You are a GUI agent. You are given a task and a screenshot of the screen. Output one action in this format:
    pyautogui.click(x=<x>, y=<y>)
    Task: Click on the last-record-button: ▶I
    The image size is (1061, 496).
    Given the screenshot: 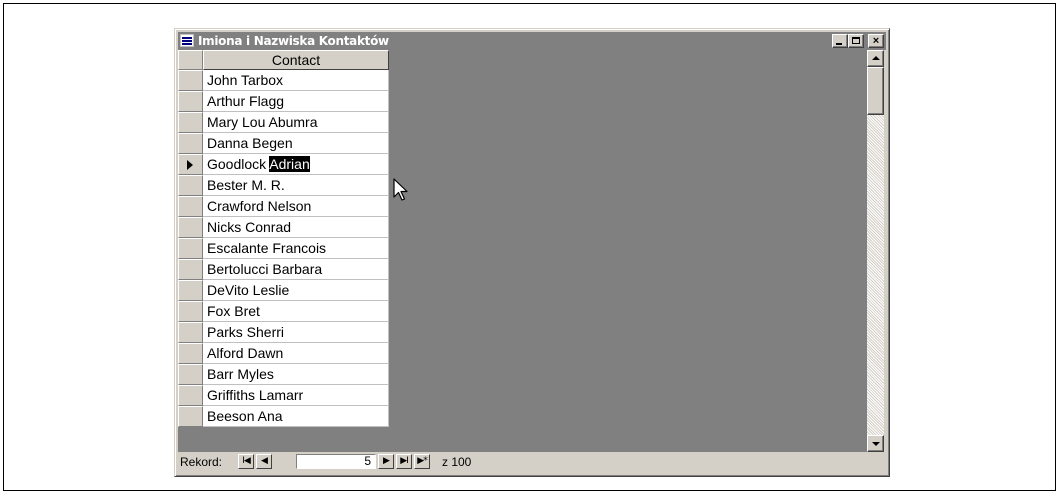 What is the action you would take?
    pyautogui.click(x=404, y=461)
    